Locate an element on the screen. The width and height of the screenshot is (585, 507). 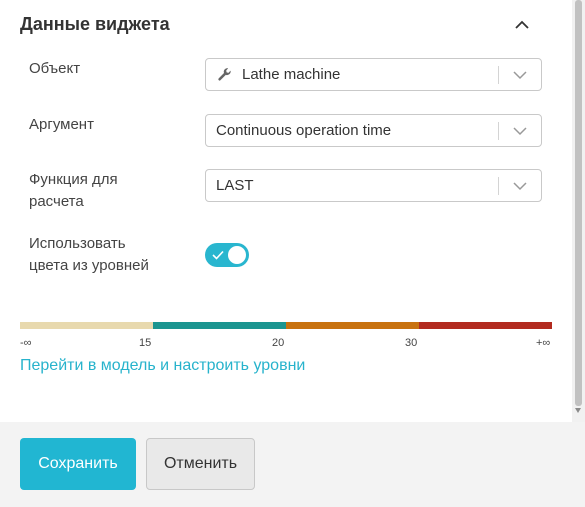
level-tick-label: 30 is located at coordinates (411, 343).